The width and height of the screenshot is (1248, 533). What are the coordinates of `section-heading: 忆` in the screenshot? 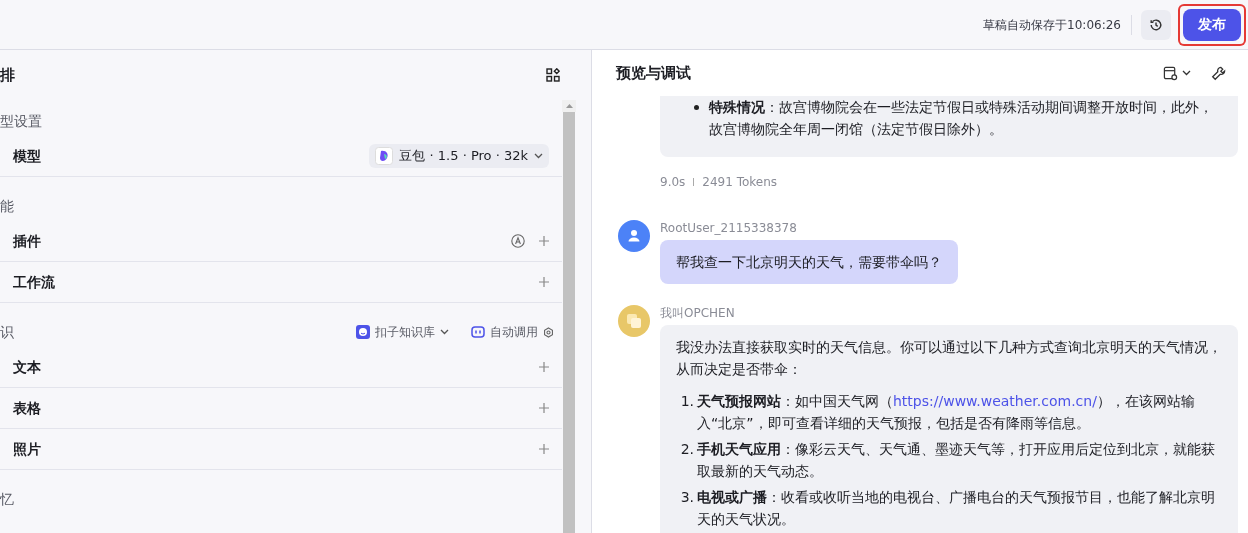 It's located at (7, 499).